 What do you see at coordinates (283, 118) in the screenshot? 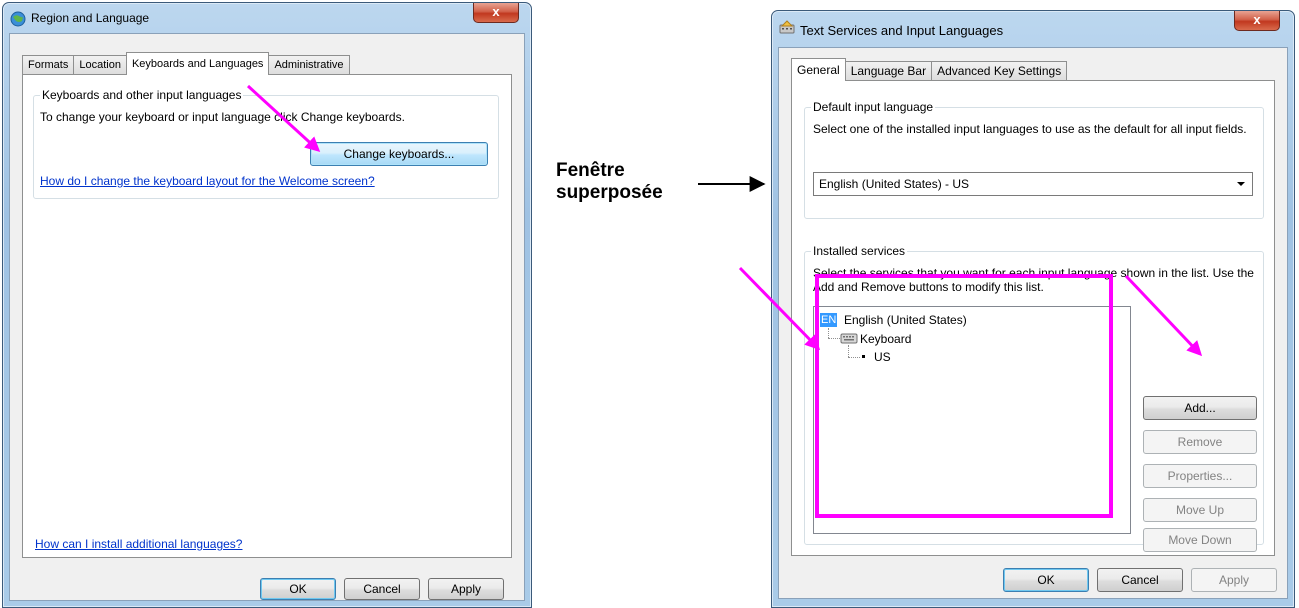
I see `arrow-to-change-keyboards` at bounding box center [283, 118].